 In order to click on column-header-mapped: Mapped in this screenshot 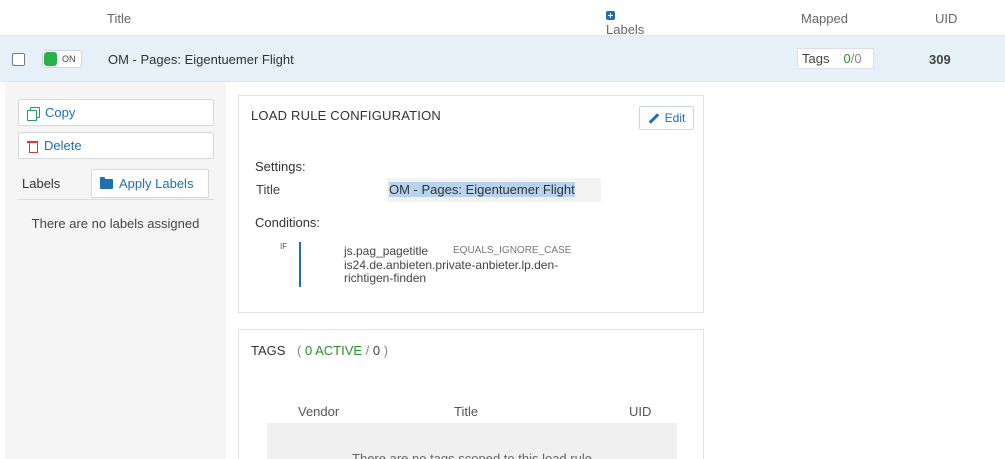, I will do `click(824, 18)`.